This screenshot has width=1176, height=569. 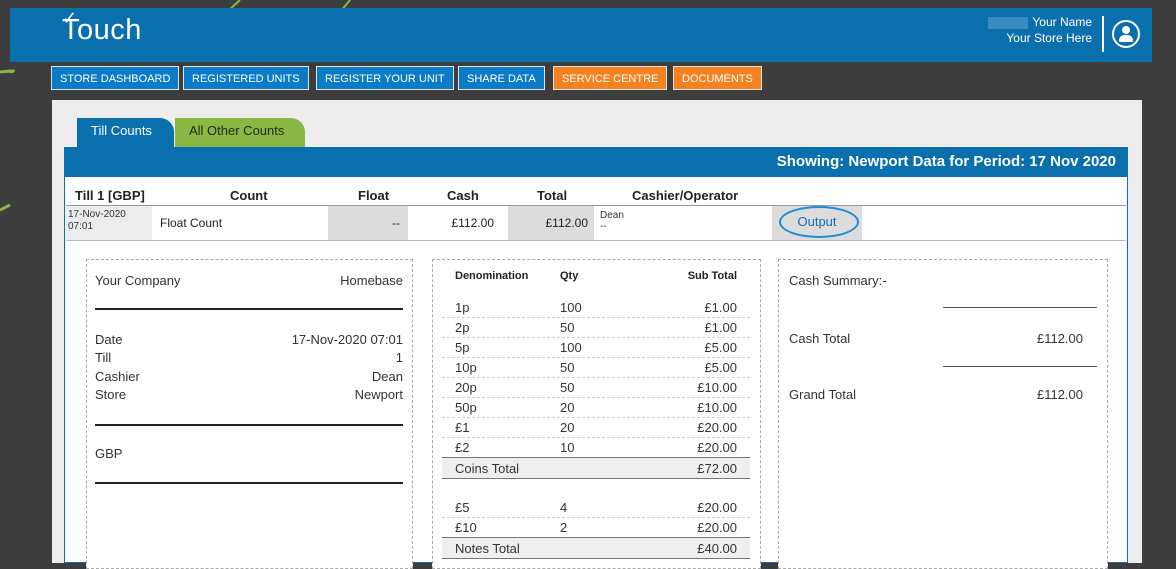 What do you see at coordinates (347, 339) in the screenshot?
I see `date-value: 17-Nov-2020 07:01` at bounding box center [347, 339].